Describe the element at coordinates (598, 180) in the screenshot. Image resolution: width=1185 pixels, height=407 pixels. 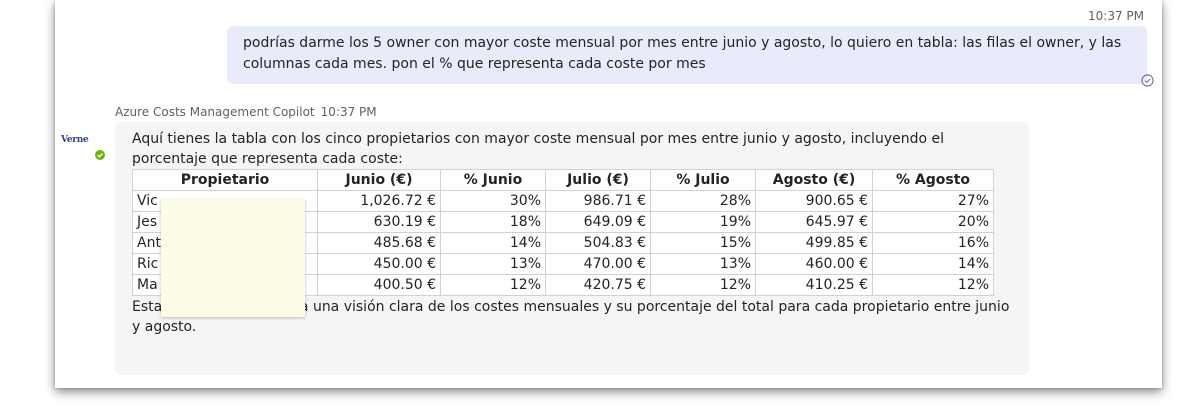
I see `column-header: Julio (€)` at that location.